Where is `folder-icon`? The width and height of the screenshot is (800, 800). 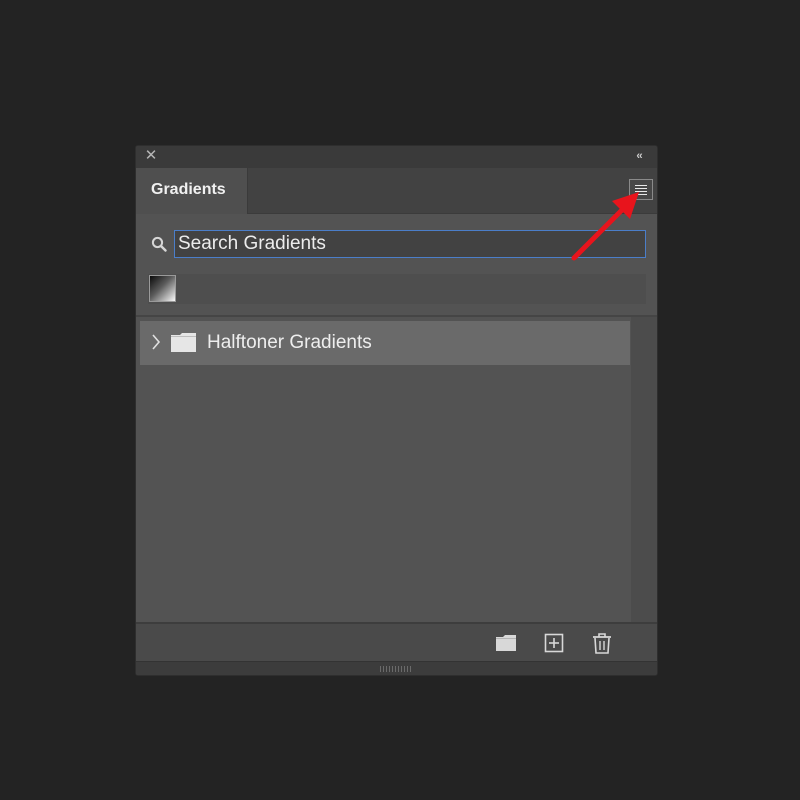 folder-icon is located at coordinates (183, 342).